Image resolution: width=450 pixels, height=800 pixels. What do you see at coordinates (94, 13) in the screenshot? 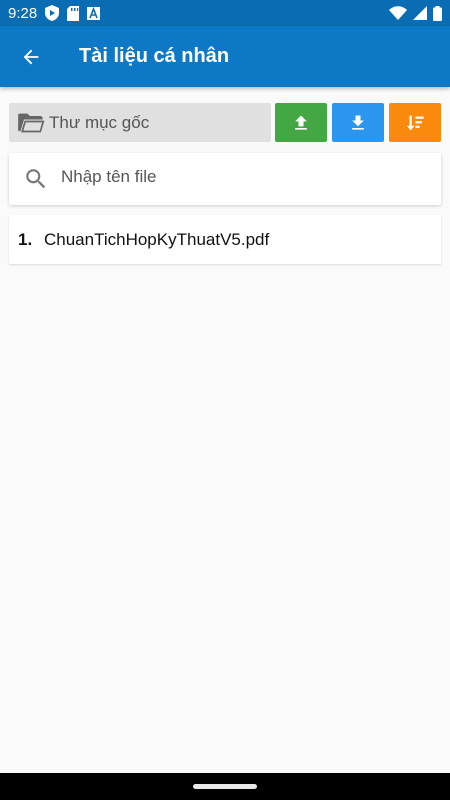
I see `font-a-icon` at bounding box center [94, 13].